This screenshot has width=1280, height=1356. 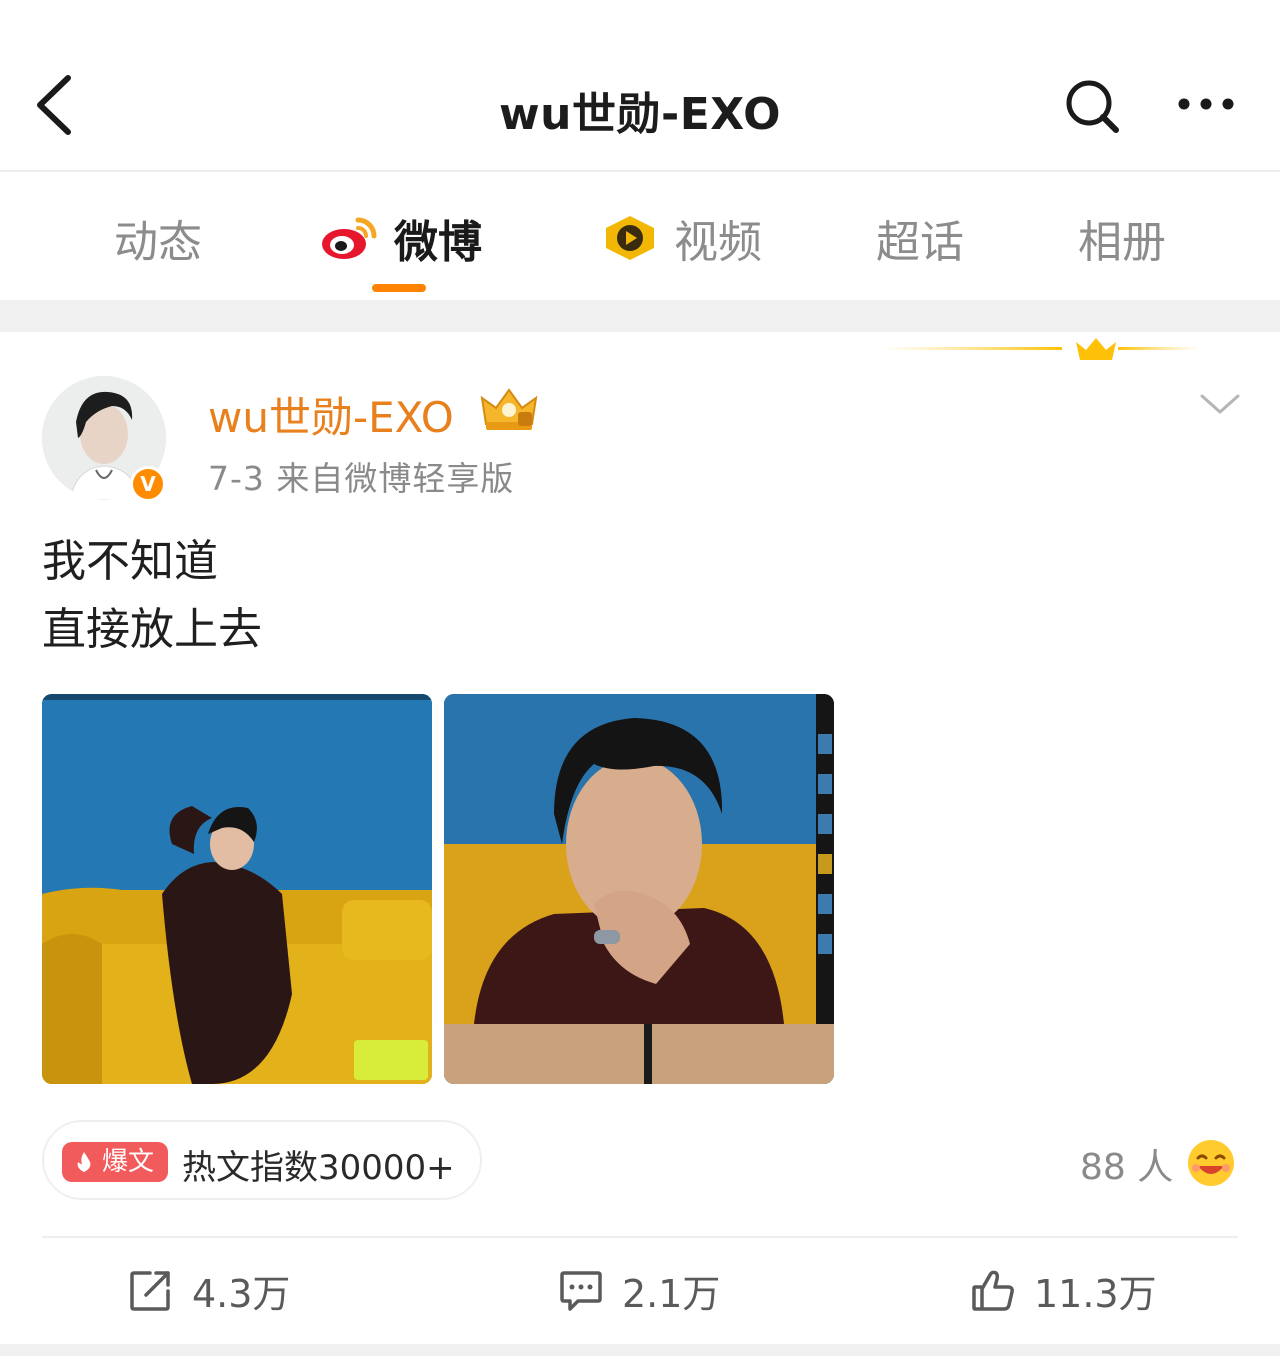 I want to click on post-author-name: wu世勋-EXO, so click(x=331, y=414).